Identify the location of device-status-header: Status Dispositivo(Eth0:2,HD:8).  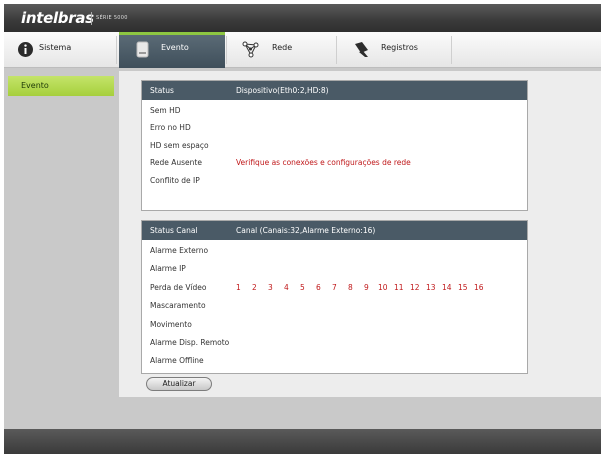
(334, 90).